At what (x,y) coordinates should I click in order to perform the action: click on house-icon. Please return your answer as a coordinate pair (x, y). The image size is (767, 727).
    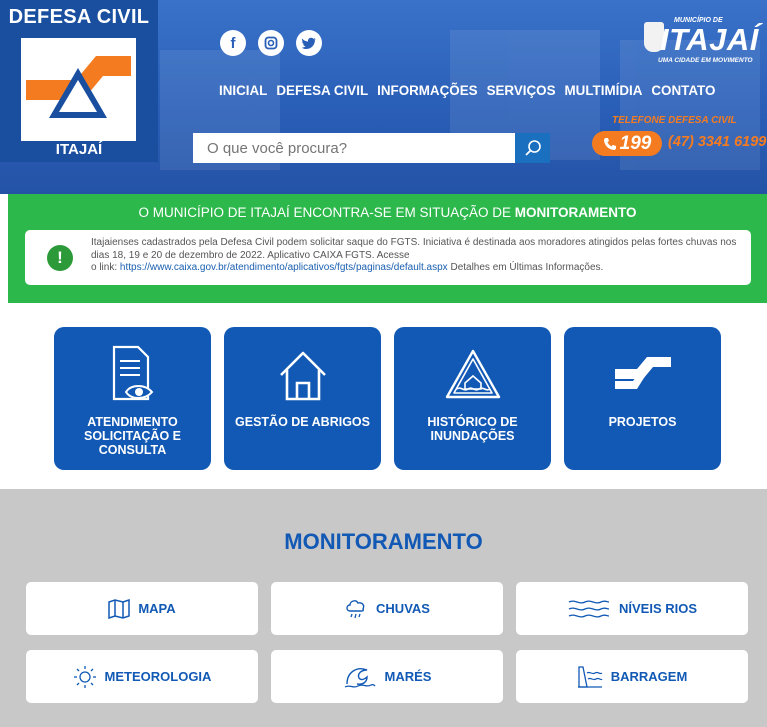
    Looking at the image, I should click on (302, 376).